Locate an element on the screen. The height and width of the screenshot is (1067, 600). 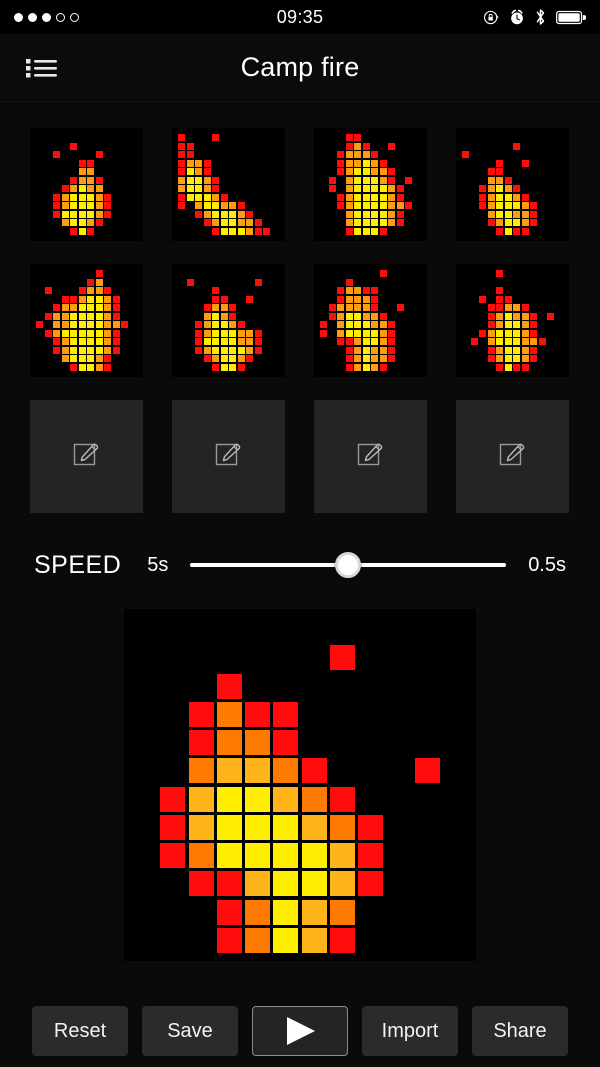
share-button: Share is located at coordinates (520, 1031).